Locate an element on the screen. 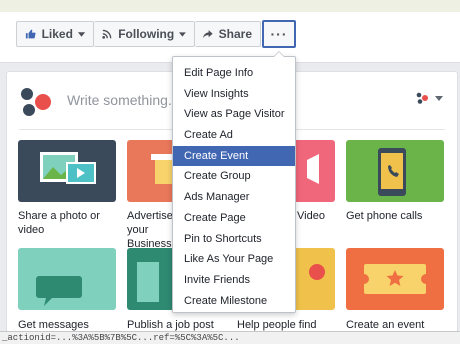 This screenshot has width=460, height=344. more-dots-icon: ··· is located at coordinates (279, 34).